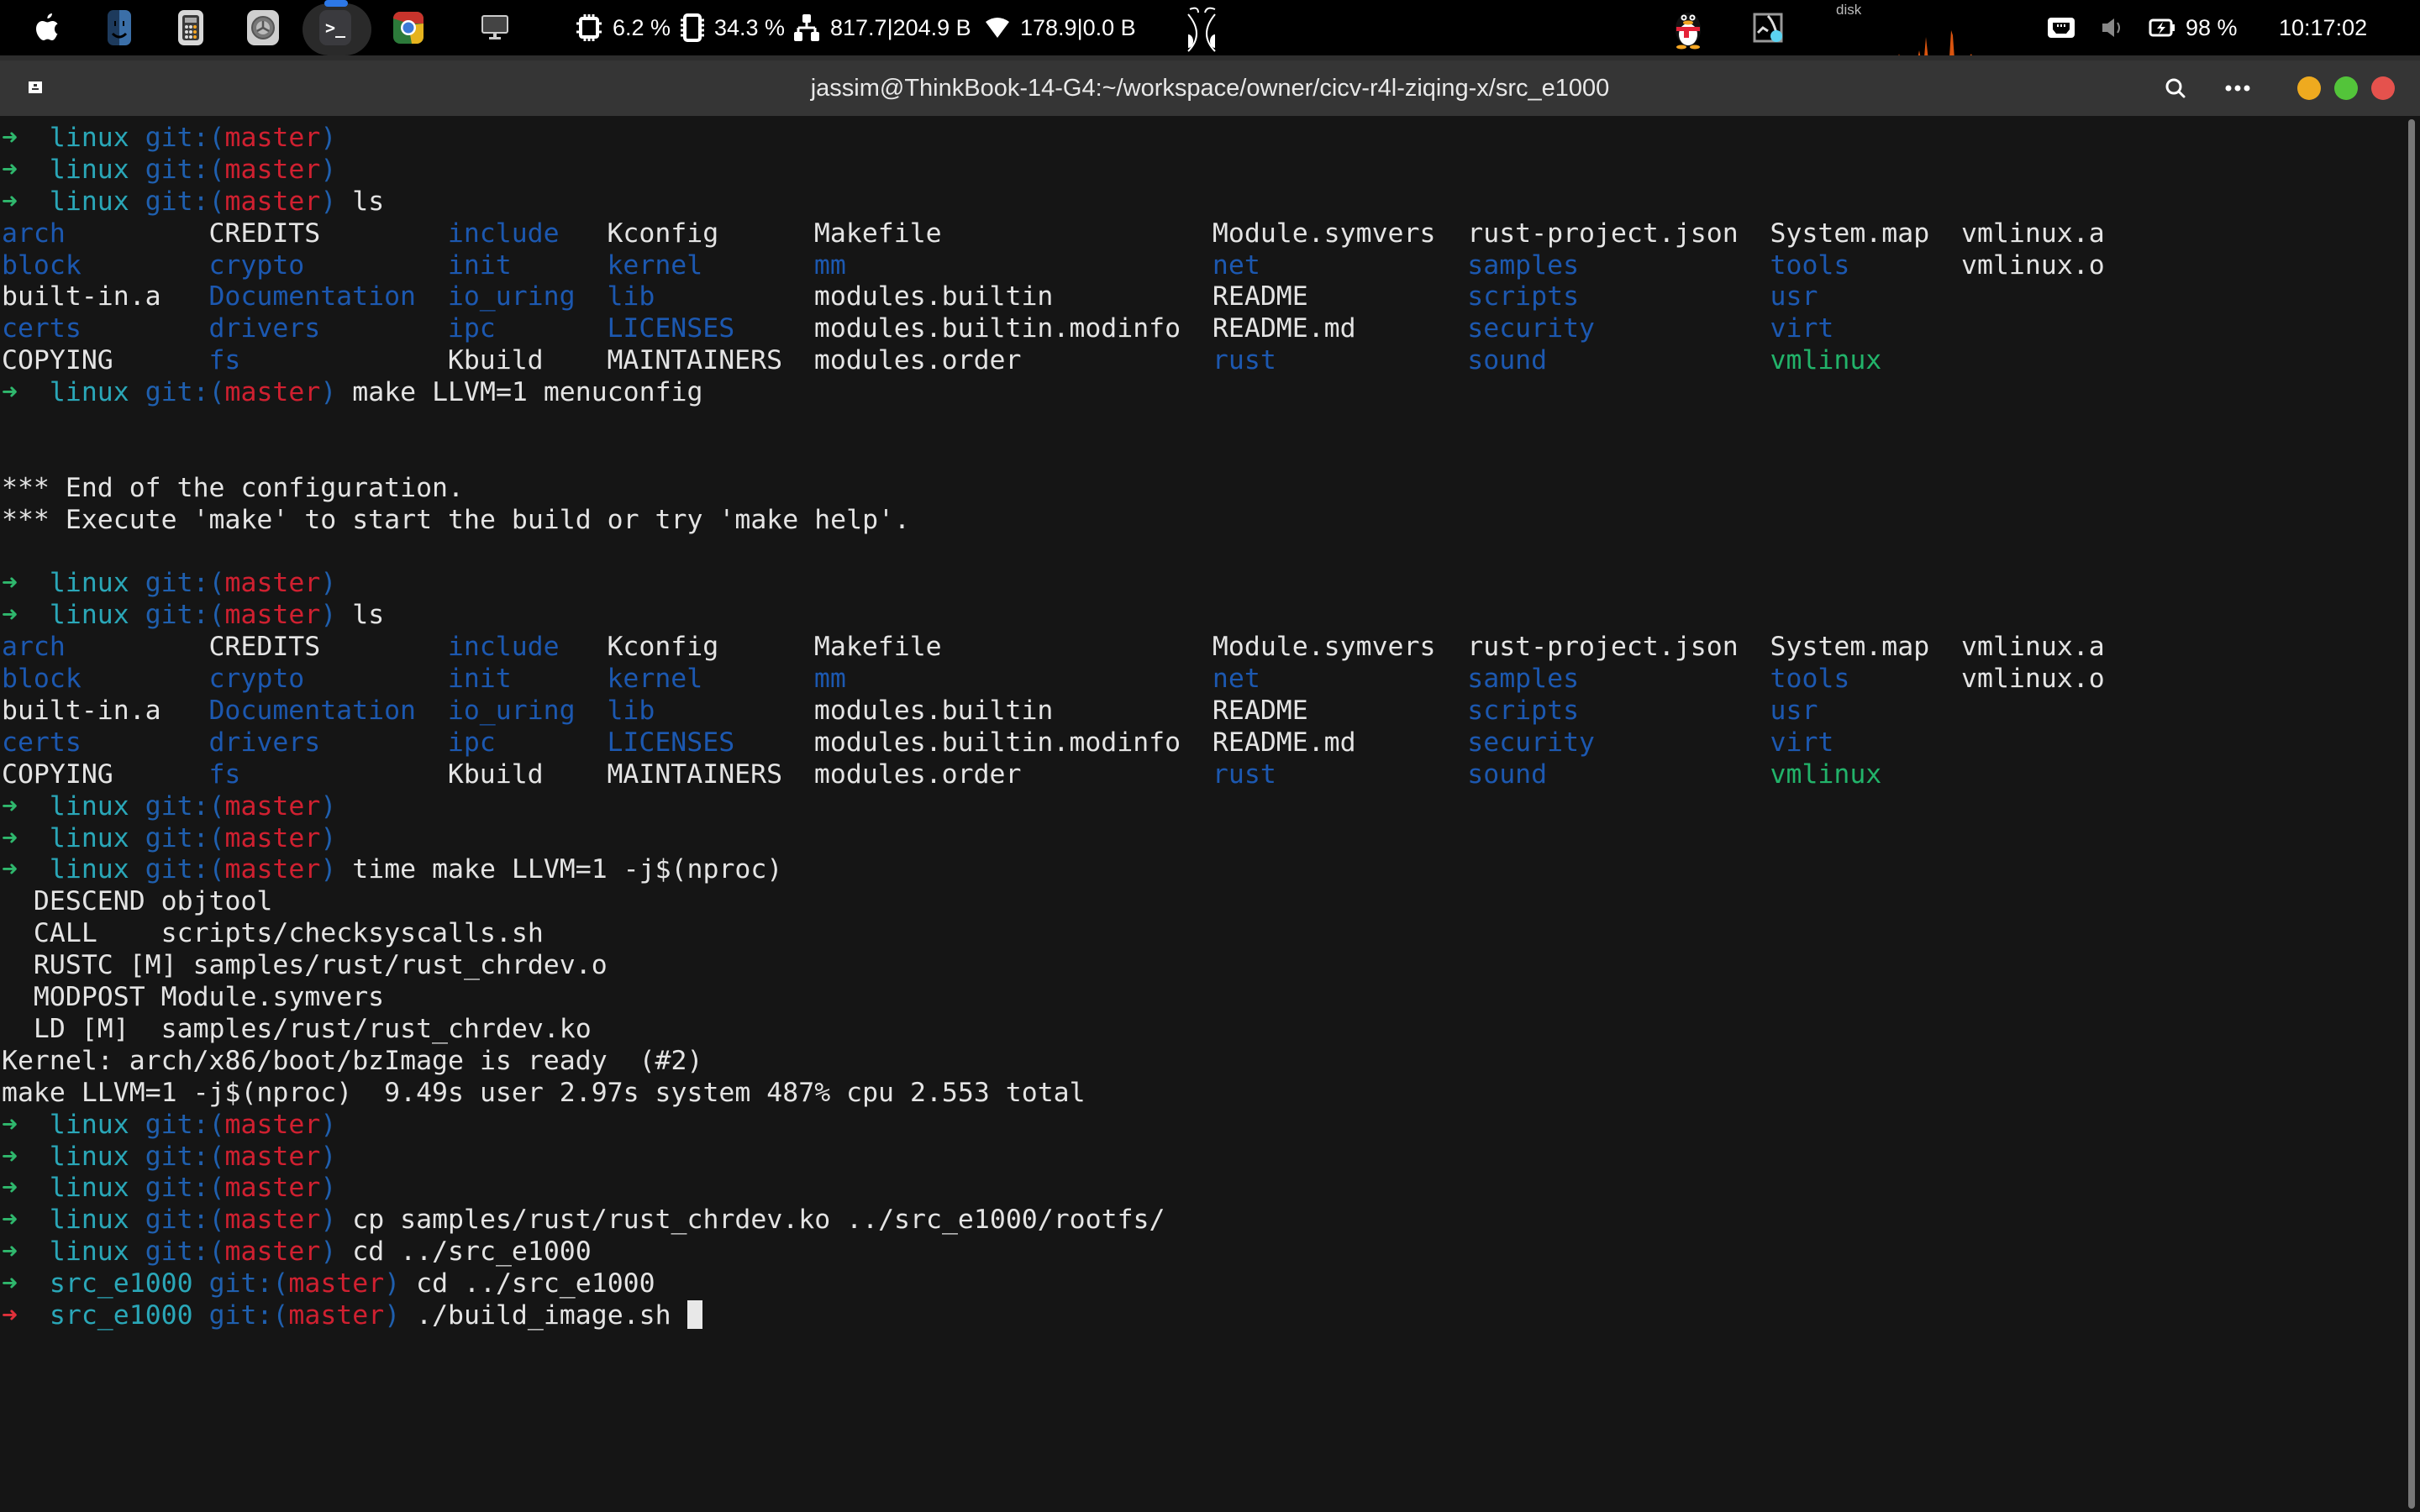  What do you see at coordinates (81, 711) in the screenshot?
I see `ls-file-entry: built-in.a` at bounding box center [81, 711].